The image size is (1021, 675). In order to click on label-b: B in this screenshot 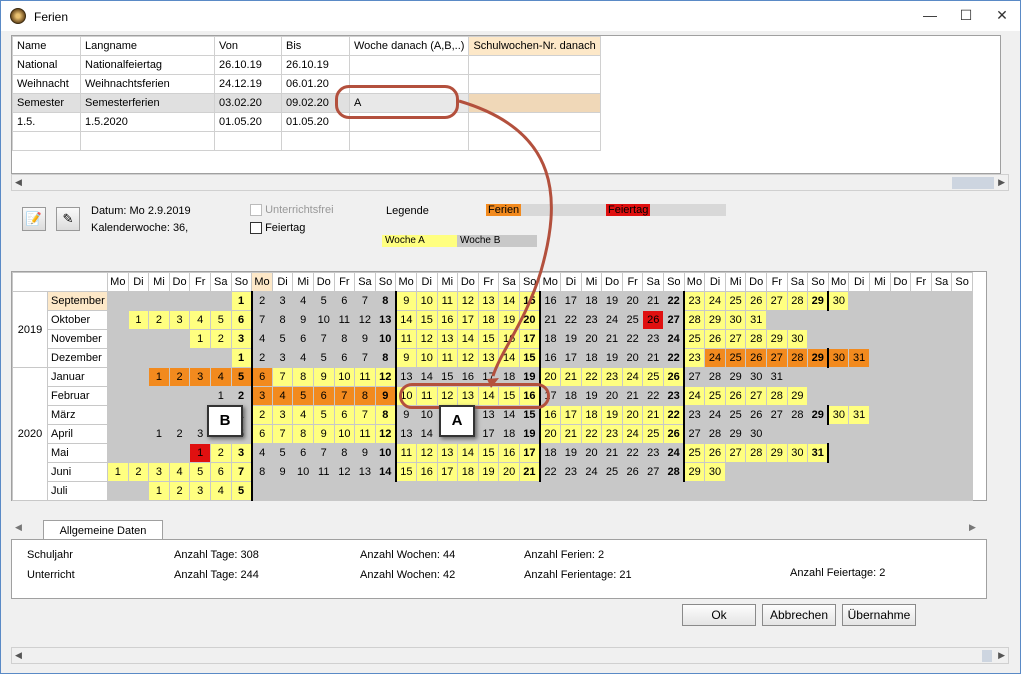, I will do `click(225, 421)`.